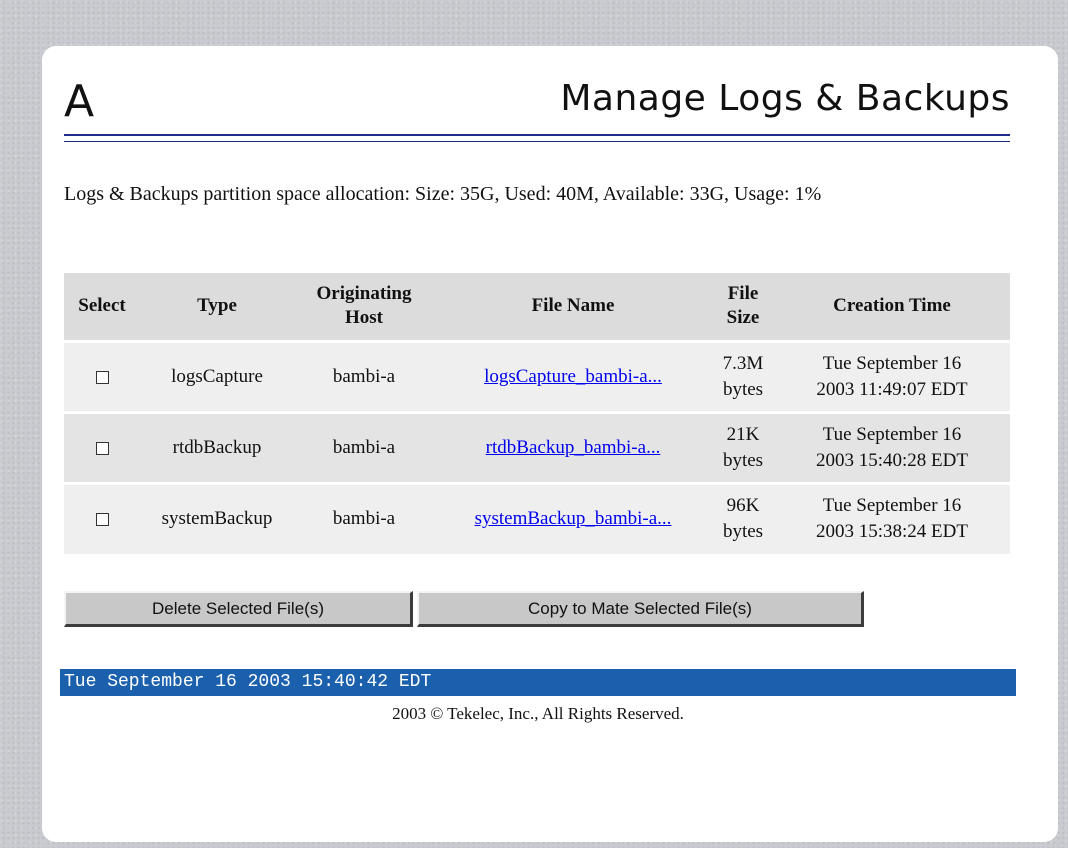  What do you see at coordinates (892, 389) in the screenshot?
I see `creation-time: 2003 11:49:07 EDT` at bounding box center [892, 389].